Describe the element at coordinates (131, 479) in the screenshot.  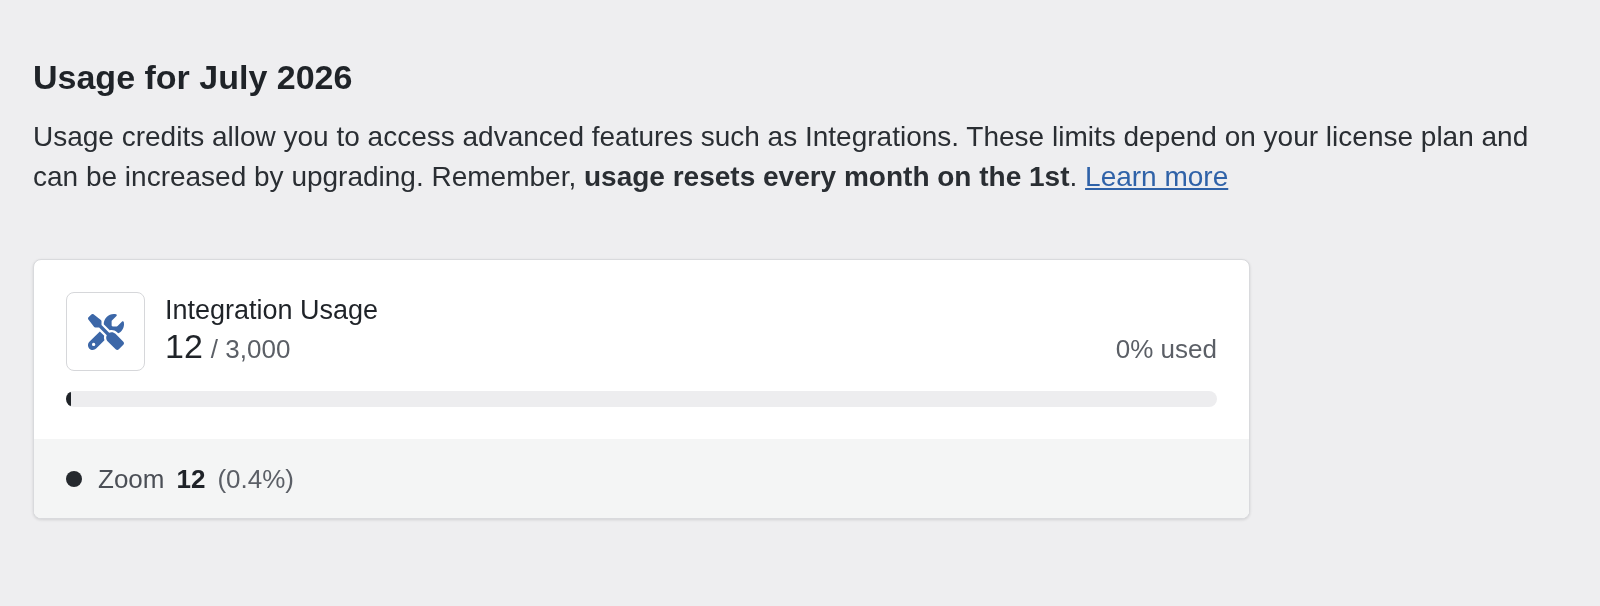
I see `app-name: Zoom` at that location.